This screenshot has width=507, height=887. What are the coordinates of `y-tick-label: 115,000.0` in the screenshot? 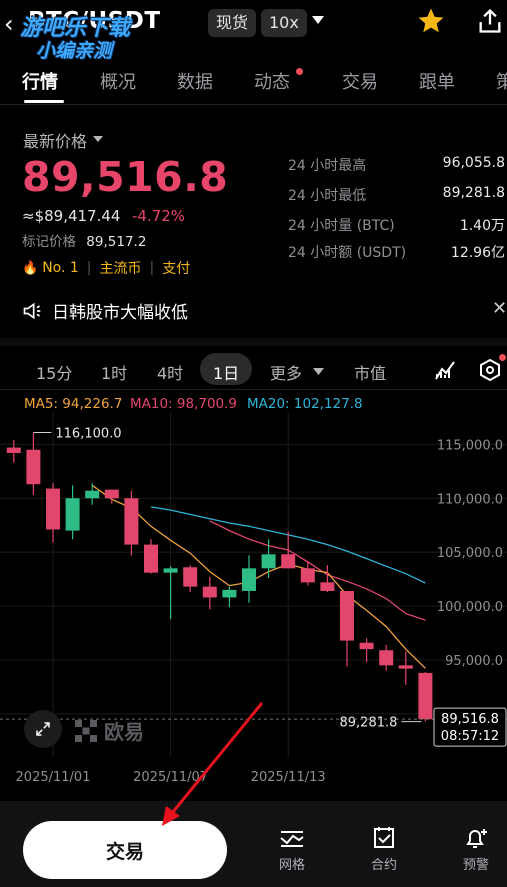 It's located at (470, 445).